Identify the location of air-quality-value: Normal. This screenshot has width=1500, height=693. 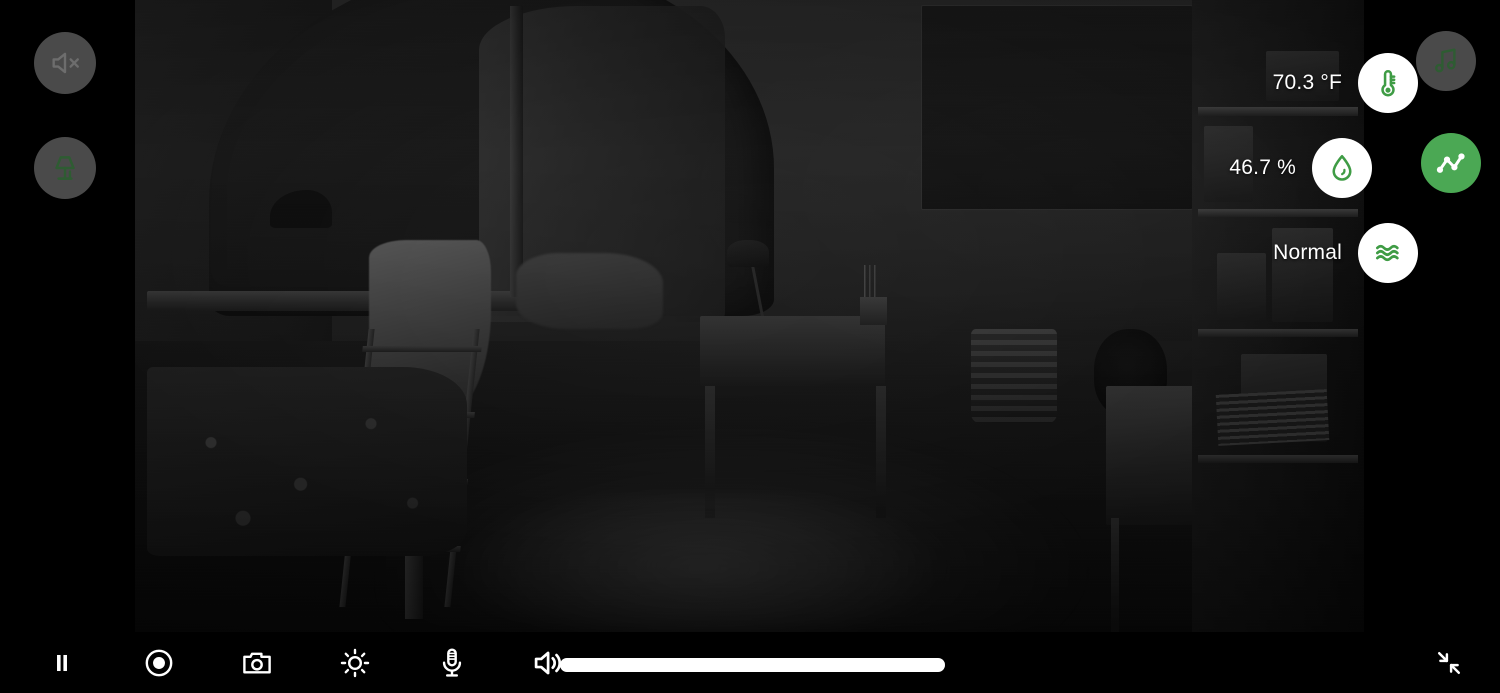
(1307, 252).